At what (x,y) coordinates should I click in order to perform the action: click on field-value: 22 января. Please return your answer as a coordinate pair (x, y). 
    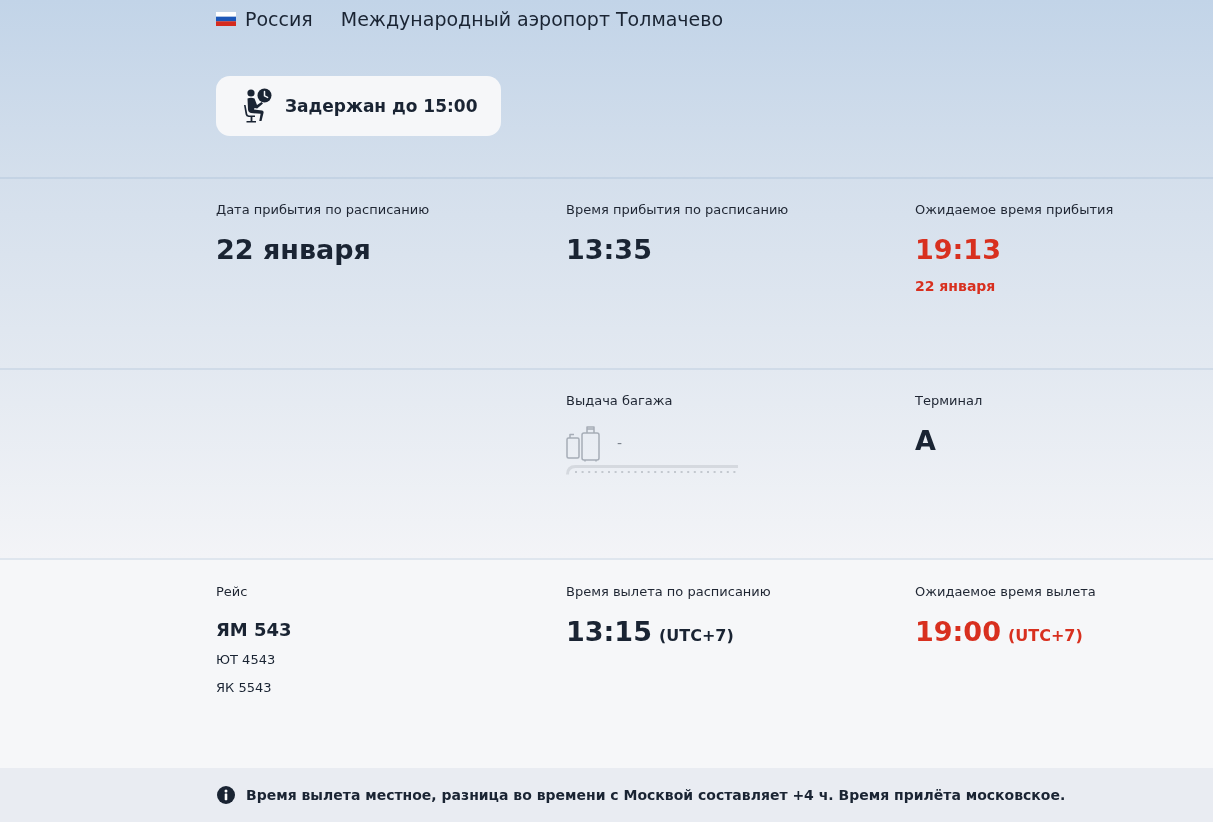
    Looking at the image, I should click on (293, 250).